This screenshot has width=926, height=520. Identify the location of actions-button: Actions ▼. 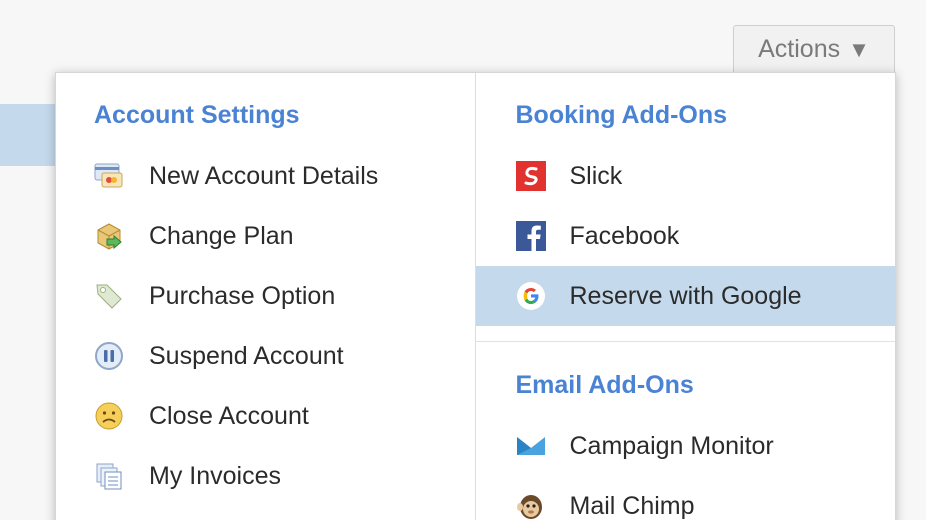
(814, 49).